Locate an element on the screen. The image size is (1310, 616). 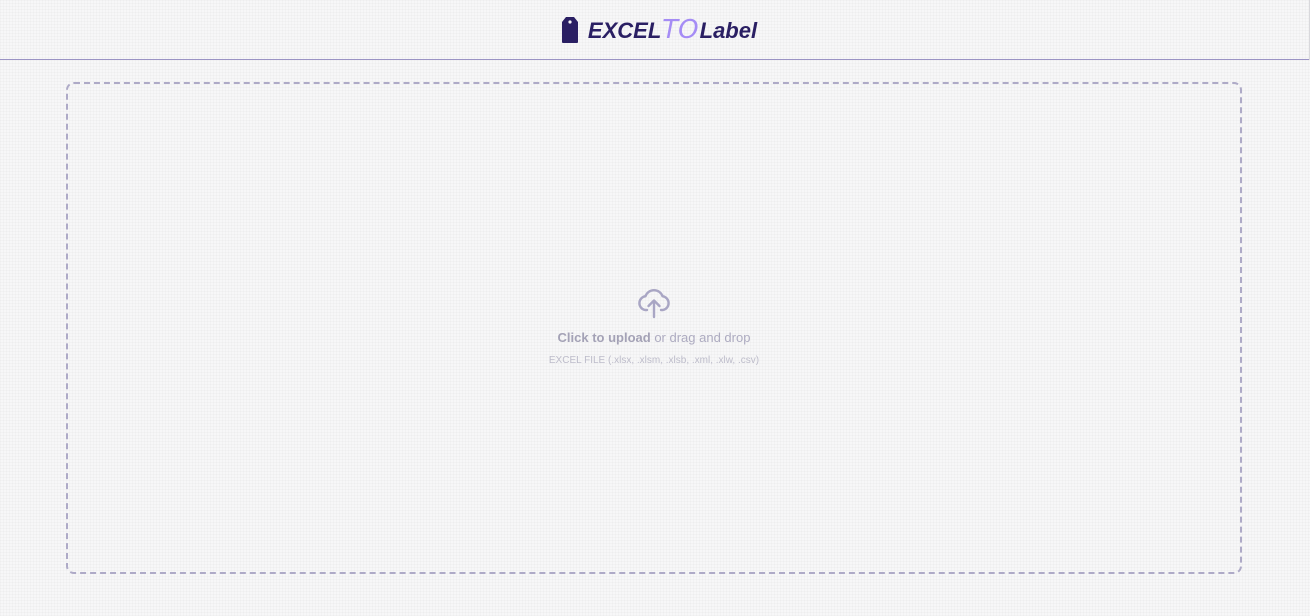
drag-drop-text: or drag and drop is located at coordinates (700, 337).